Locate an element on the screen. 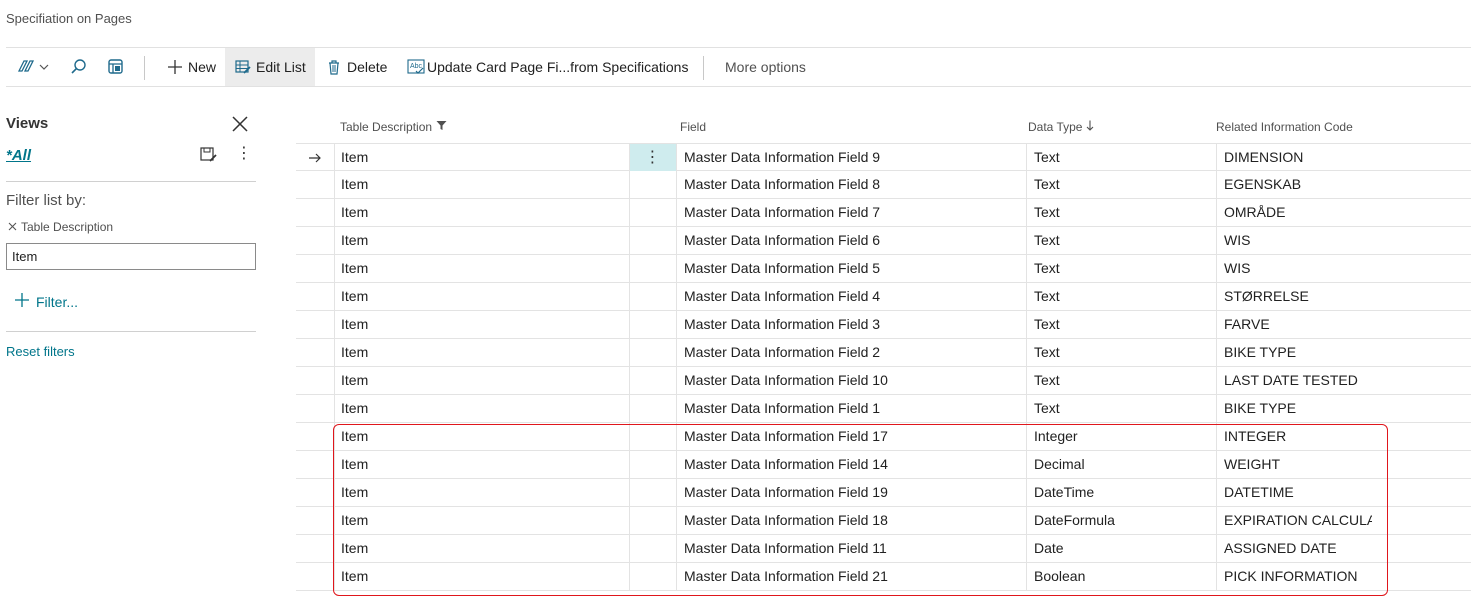 The image size is (1471, 602). field-cell: Master Data Information Field 3 is located at coordinates (854, 324).